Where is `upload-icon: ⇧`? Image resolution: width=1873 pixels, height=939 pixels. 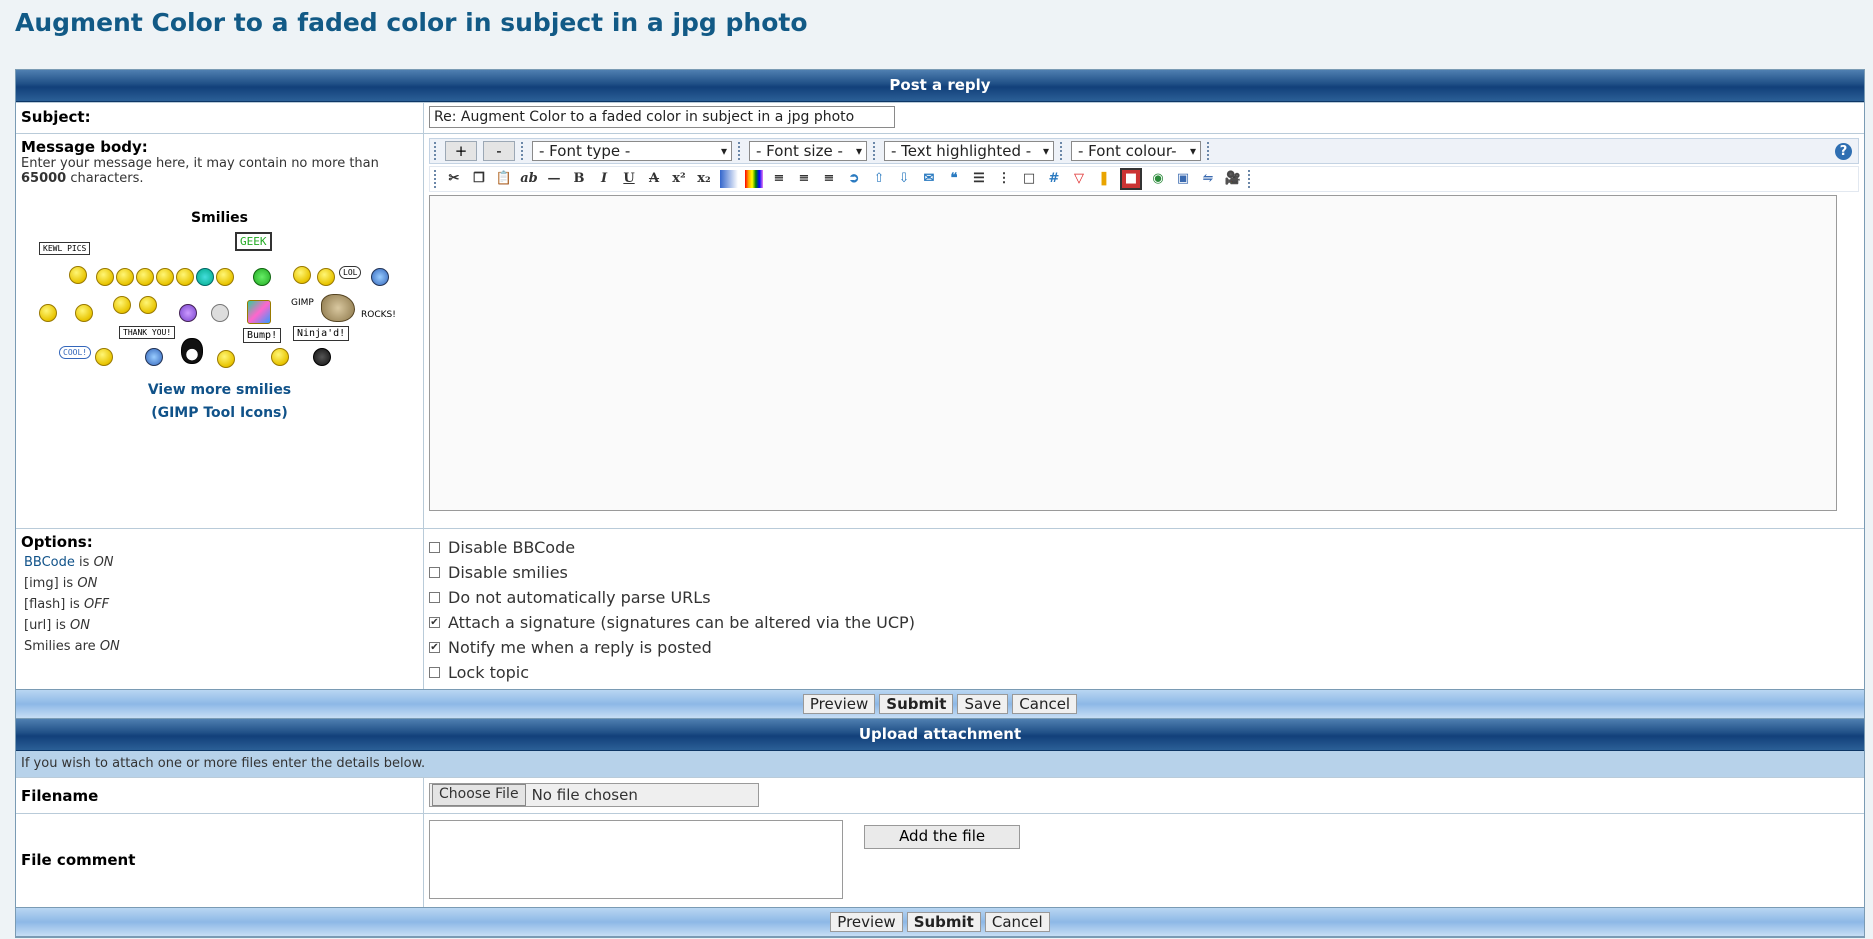 upload-icon: ⇧ is located at coordinates (879, 179).